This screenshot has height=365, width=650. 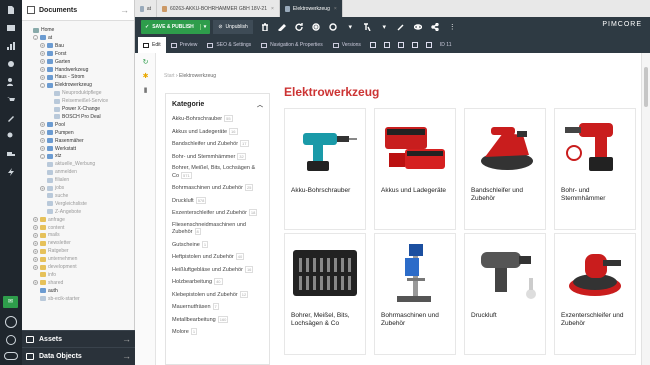 What do you see at coordinates (11, 100) in the screenshot?
I see `cart-icon` at bounding box center [11, 100].